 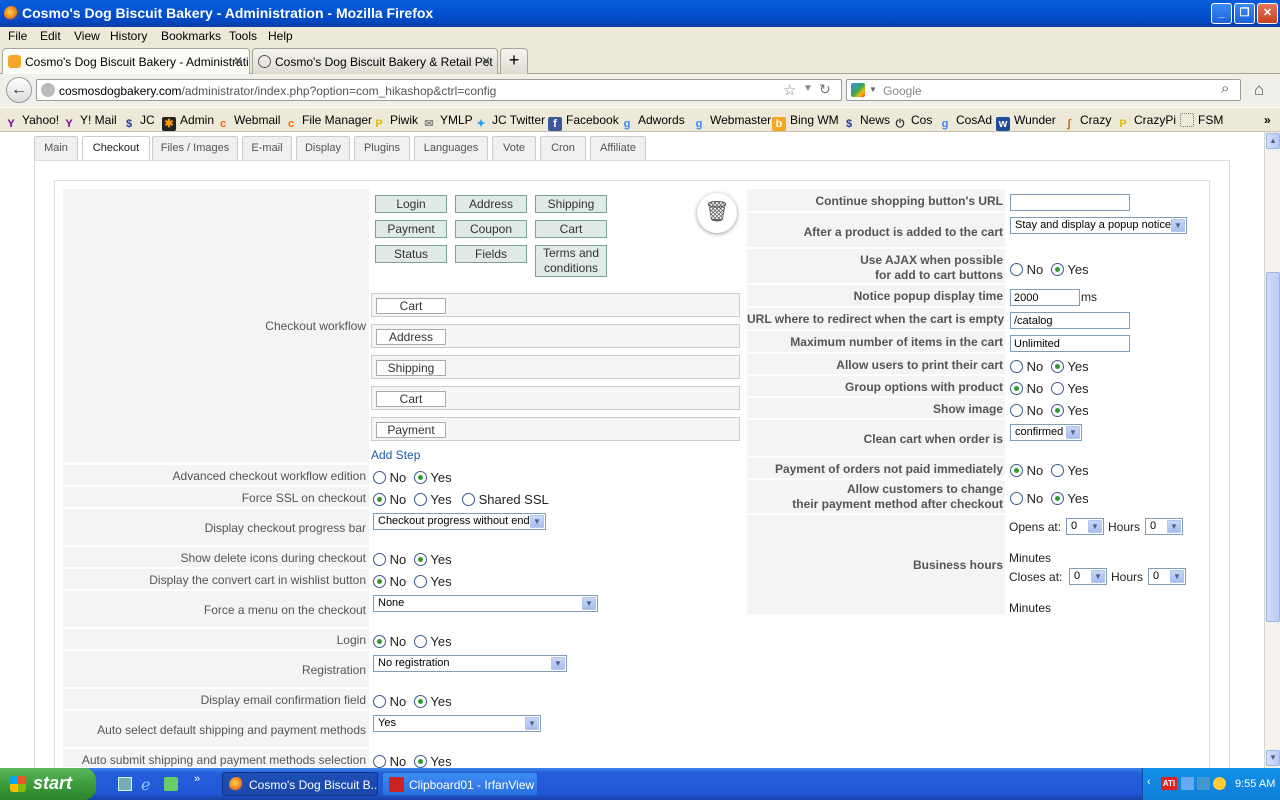 What do you see at coordinates (1026, 388) in the screenshot?
I see `group-options-no-radio: No` at bounding box center [1026, 388].